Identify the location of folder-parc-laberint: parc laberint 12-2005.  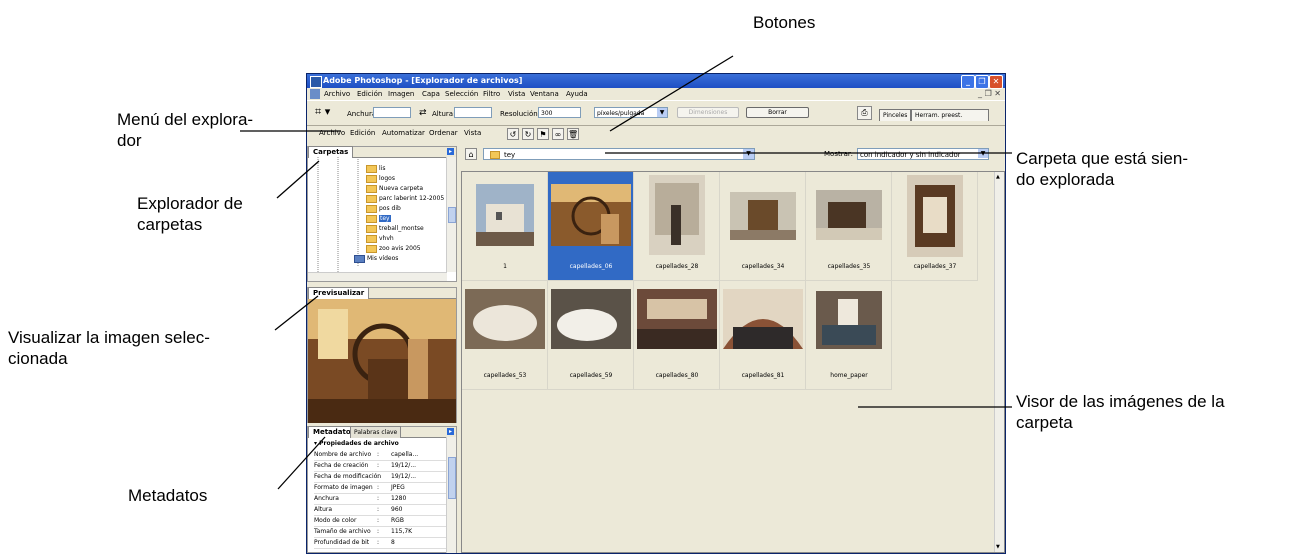
(405, 198).